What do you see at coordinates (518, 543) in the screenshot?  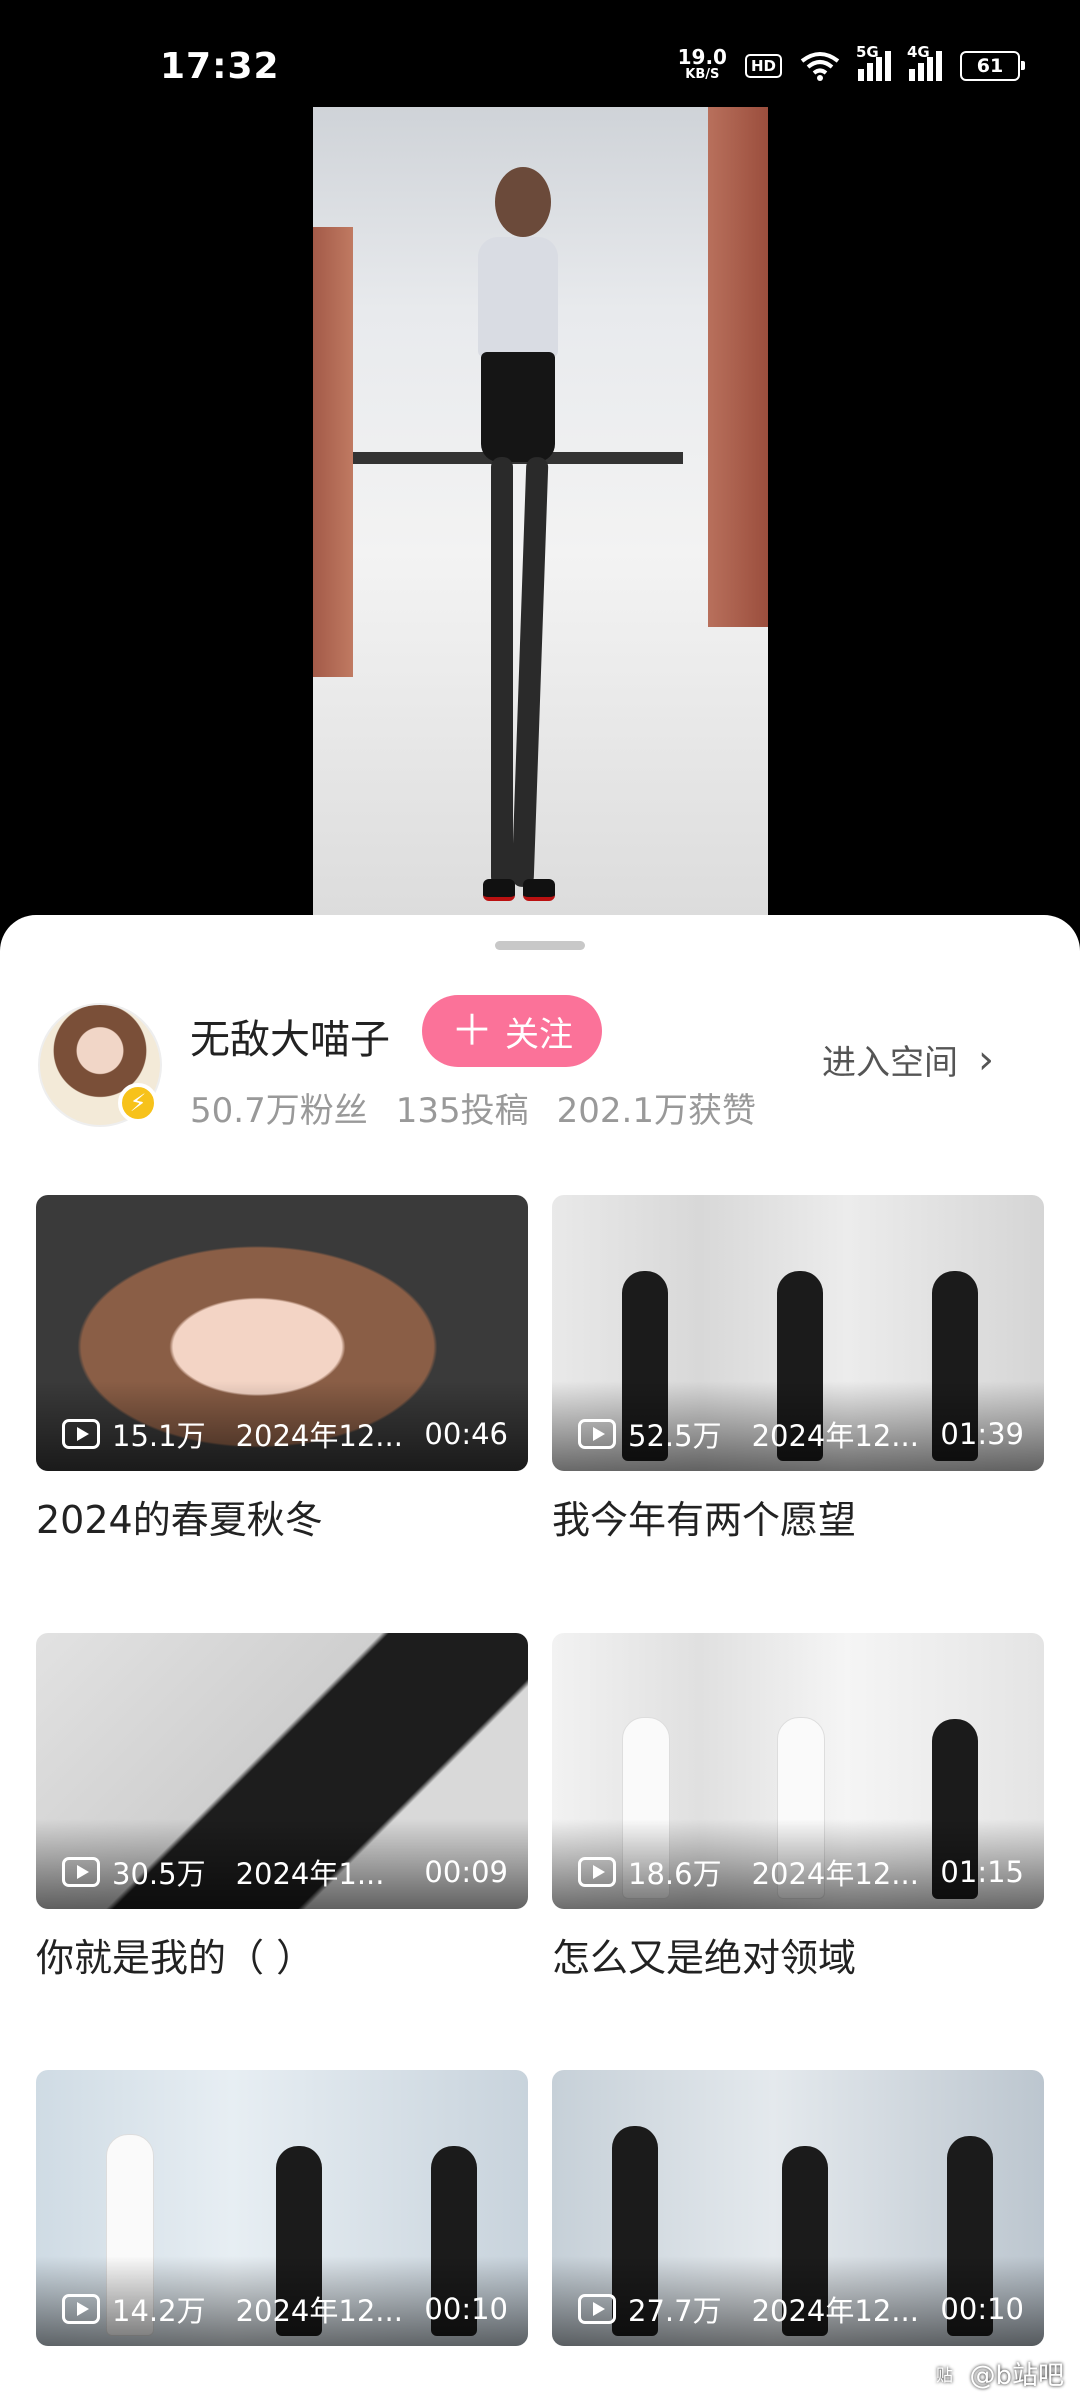 I see `video-frame-image` at bounding box center [518, 543].